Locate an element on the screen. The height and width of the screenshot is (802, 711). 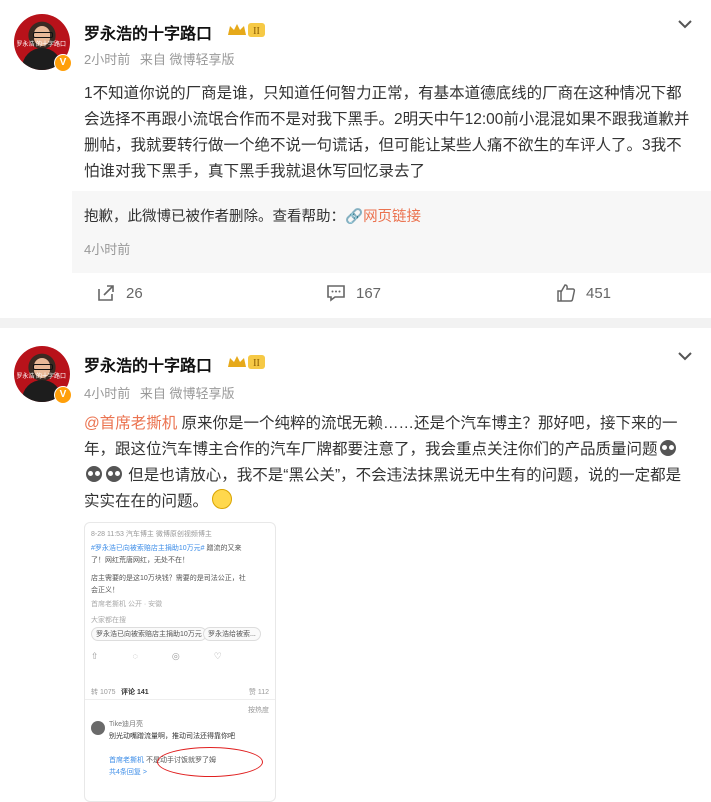
shot-sort: 按热度 is located at coordinates (258, 710).